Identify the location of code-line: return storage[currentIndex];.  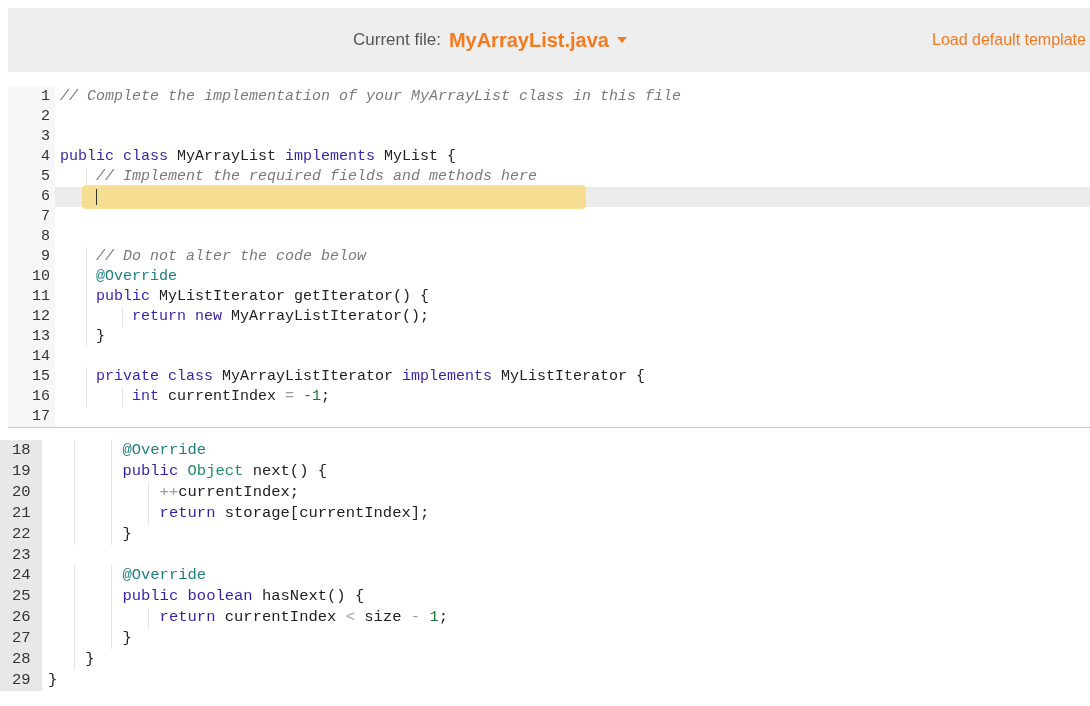
(294, 512).